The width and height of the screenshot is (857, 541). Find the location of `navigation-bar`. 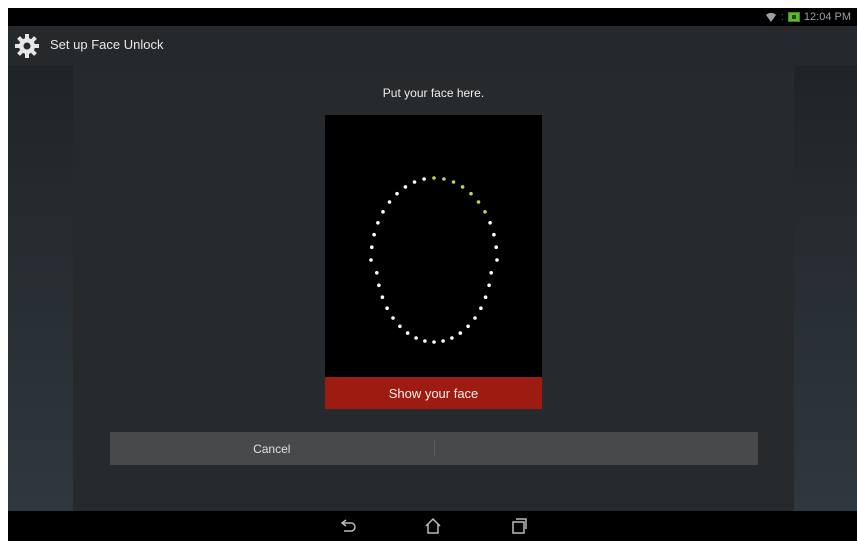

navigation-bar is located at coordinates (432, 526).